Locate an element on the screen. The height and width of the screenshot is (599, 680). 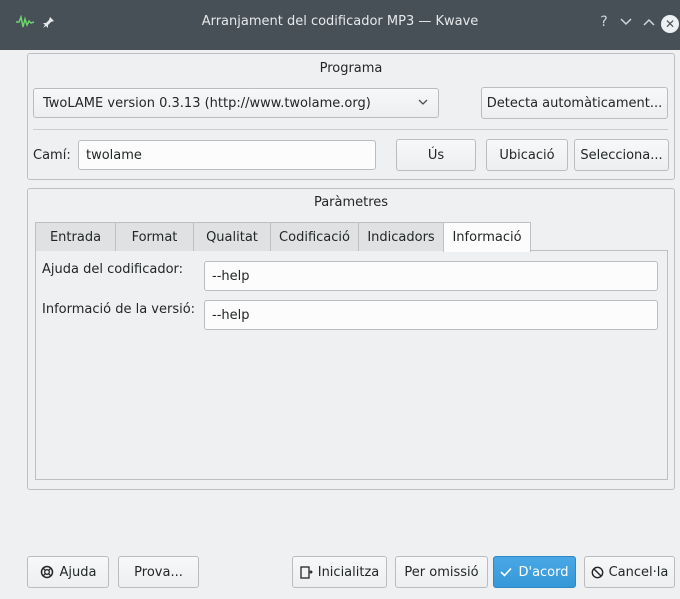
tab-qualitat: Qualitat is located at coordinates (232, 236).